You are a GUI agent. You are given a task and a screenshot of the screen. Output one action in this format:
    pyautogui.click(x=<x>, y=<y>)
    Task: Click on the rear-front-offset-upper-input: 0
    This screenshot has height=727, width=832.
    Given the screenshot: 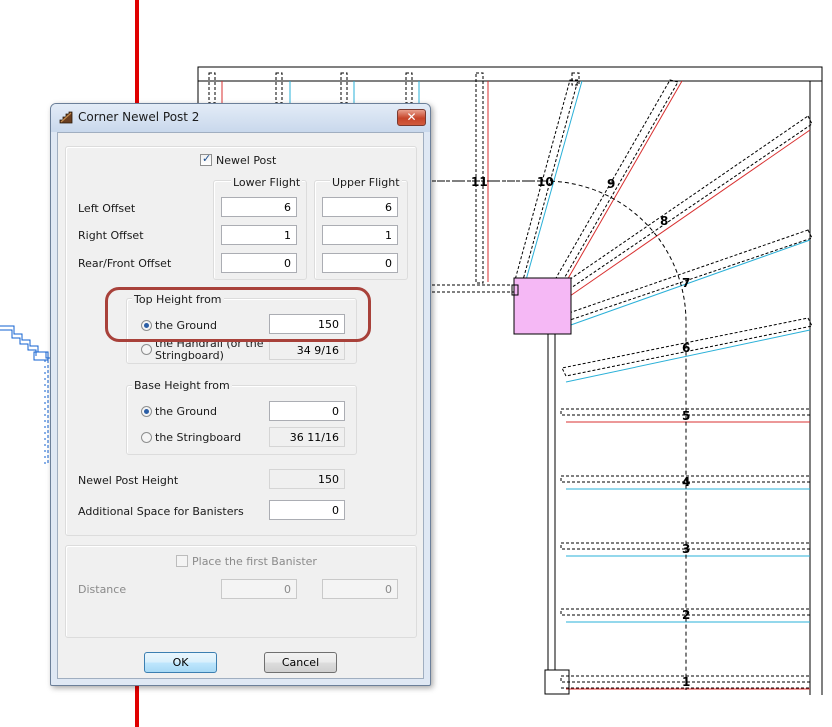 What is the action you would take?
    pyautogui.click(x=360, y=263)
    